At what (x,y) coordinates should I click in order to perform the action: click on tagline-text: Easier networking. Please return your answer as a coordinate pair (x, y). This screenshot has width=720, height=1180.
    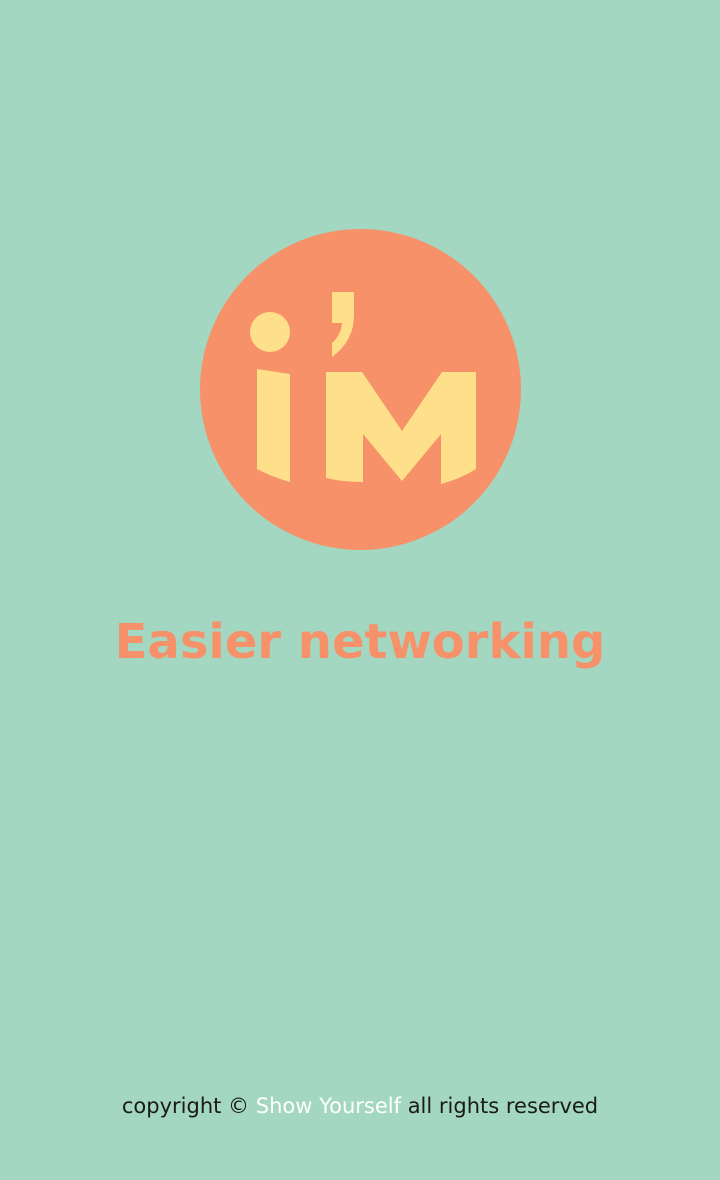
    Looking at the image, I should click on (360, 642).